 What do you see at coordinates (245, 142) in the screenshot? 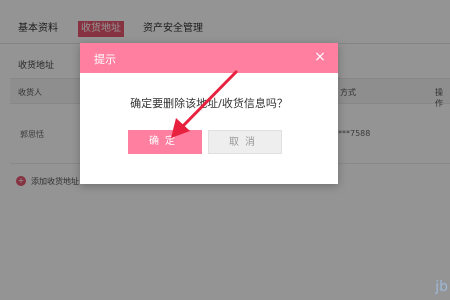
I see `cancel-button: 取消` at bounding box center [245, 142].